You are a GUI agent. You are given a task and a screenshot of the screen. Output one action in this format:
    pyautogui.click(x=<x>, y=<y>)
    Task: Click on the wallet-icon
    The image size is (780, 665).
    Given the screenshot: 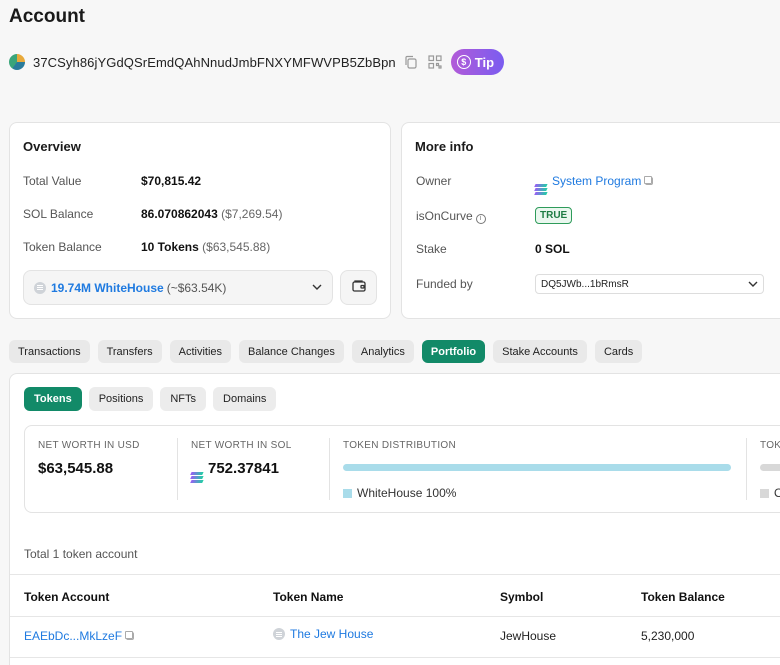 What is the action you would take?
    pyautogui.click(x=358, y=288)
    